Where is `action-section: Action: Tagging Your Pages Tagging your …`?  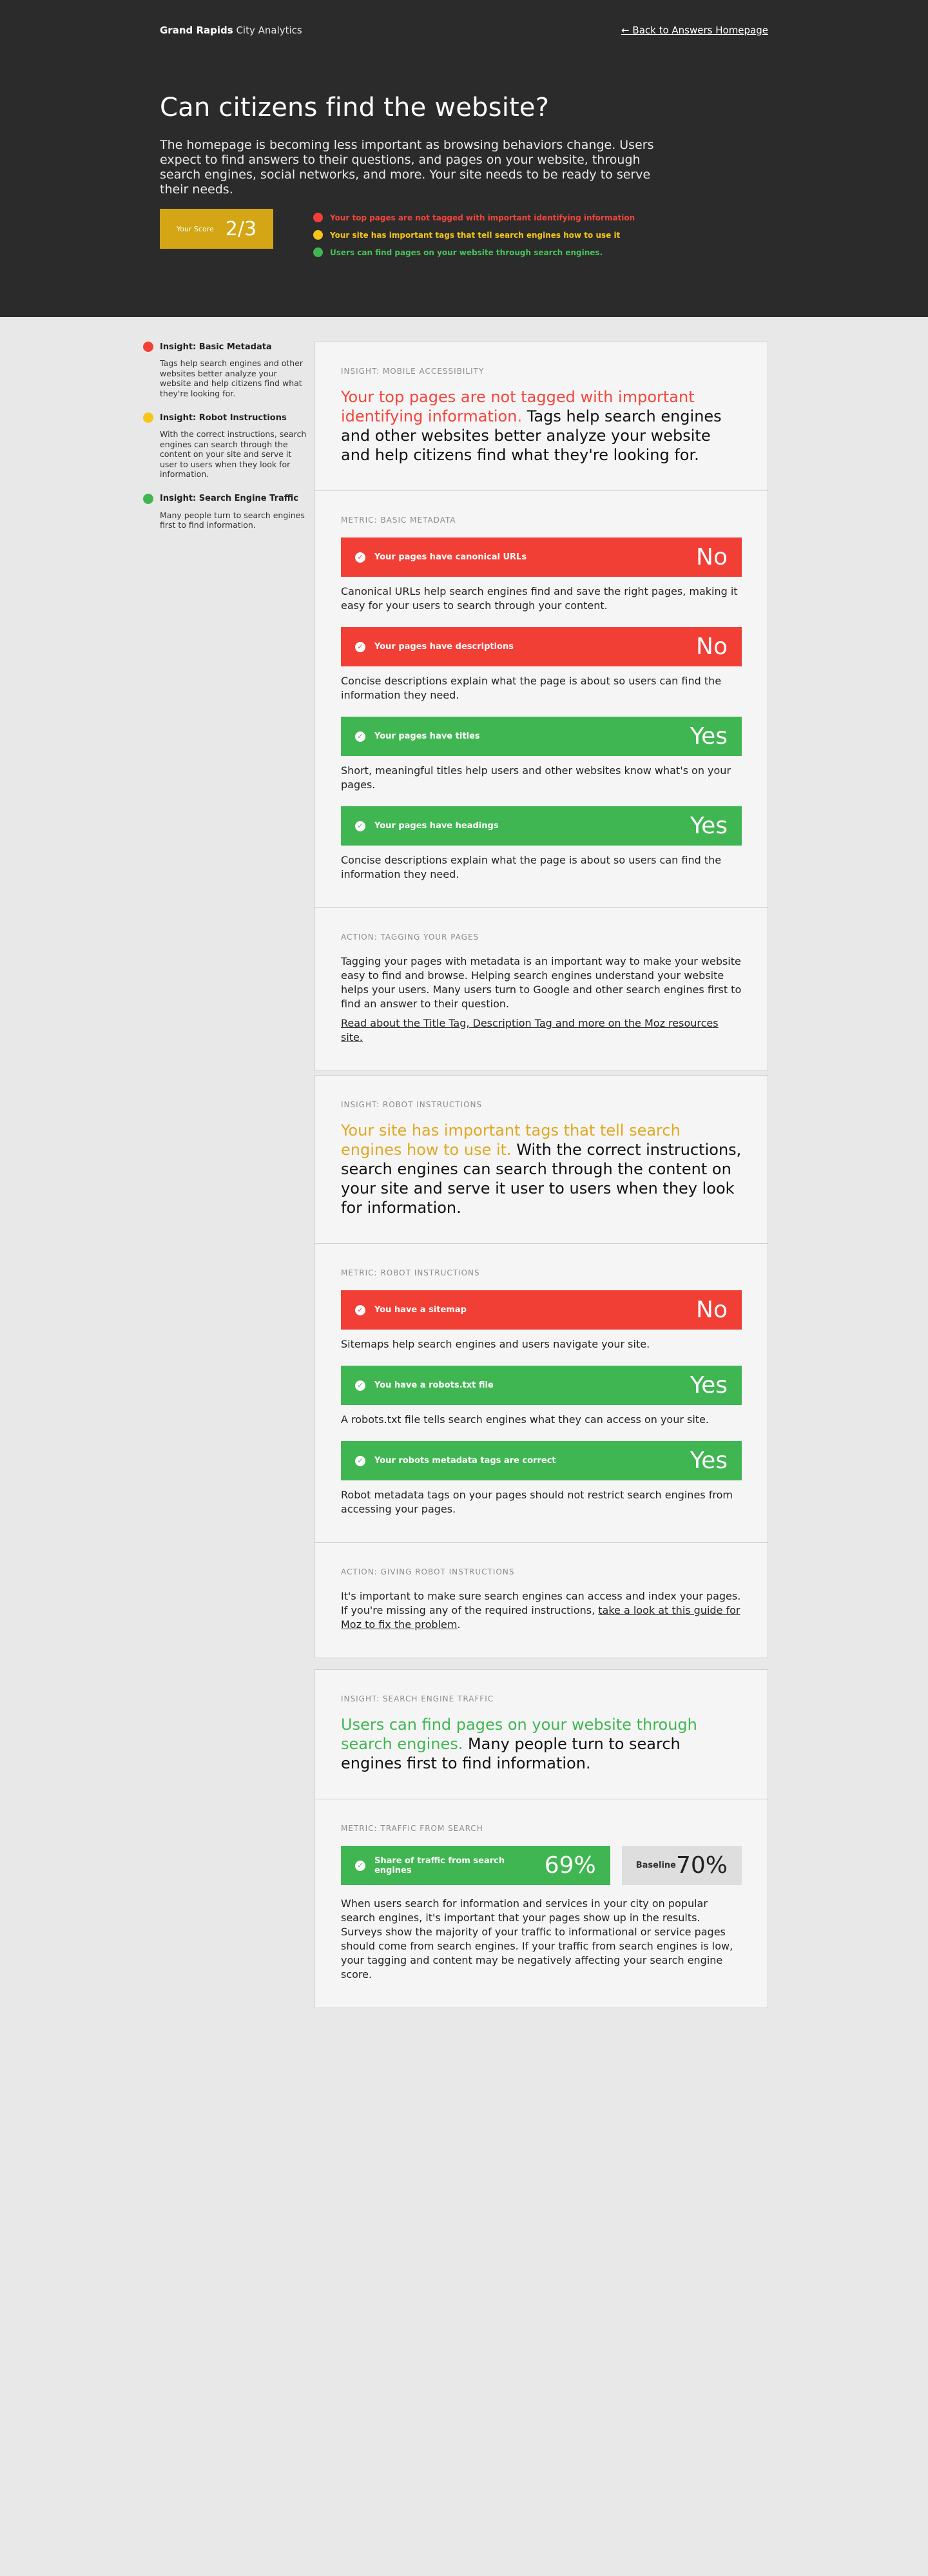 action-section: Action: Tagging Your Pages Tagging your … is located at coordinates (541, 988).